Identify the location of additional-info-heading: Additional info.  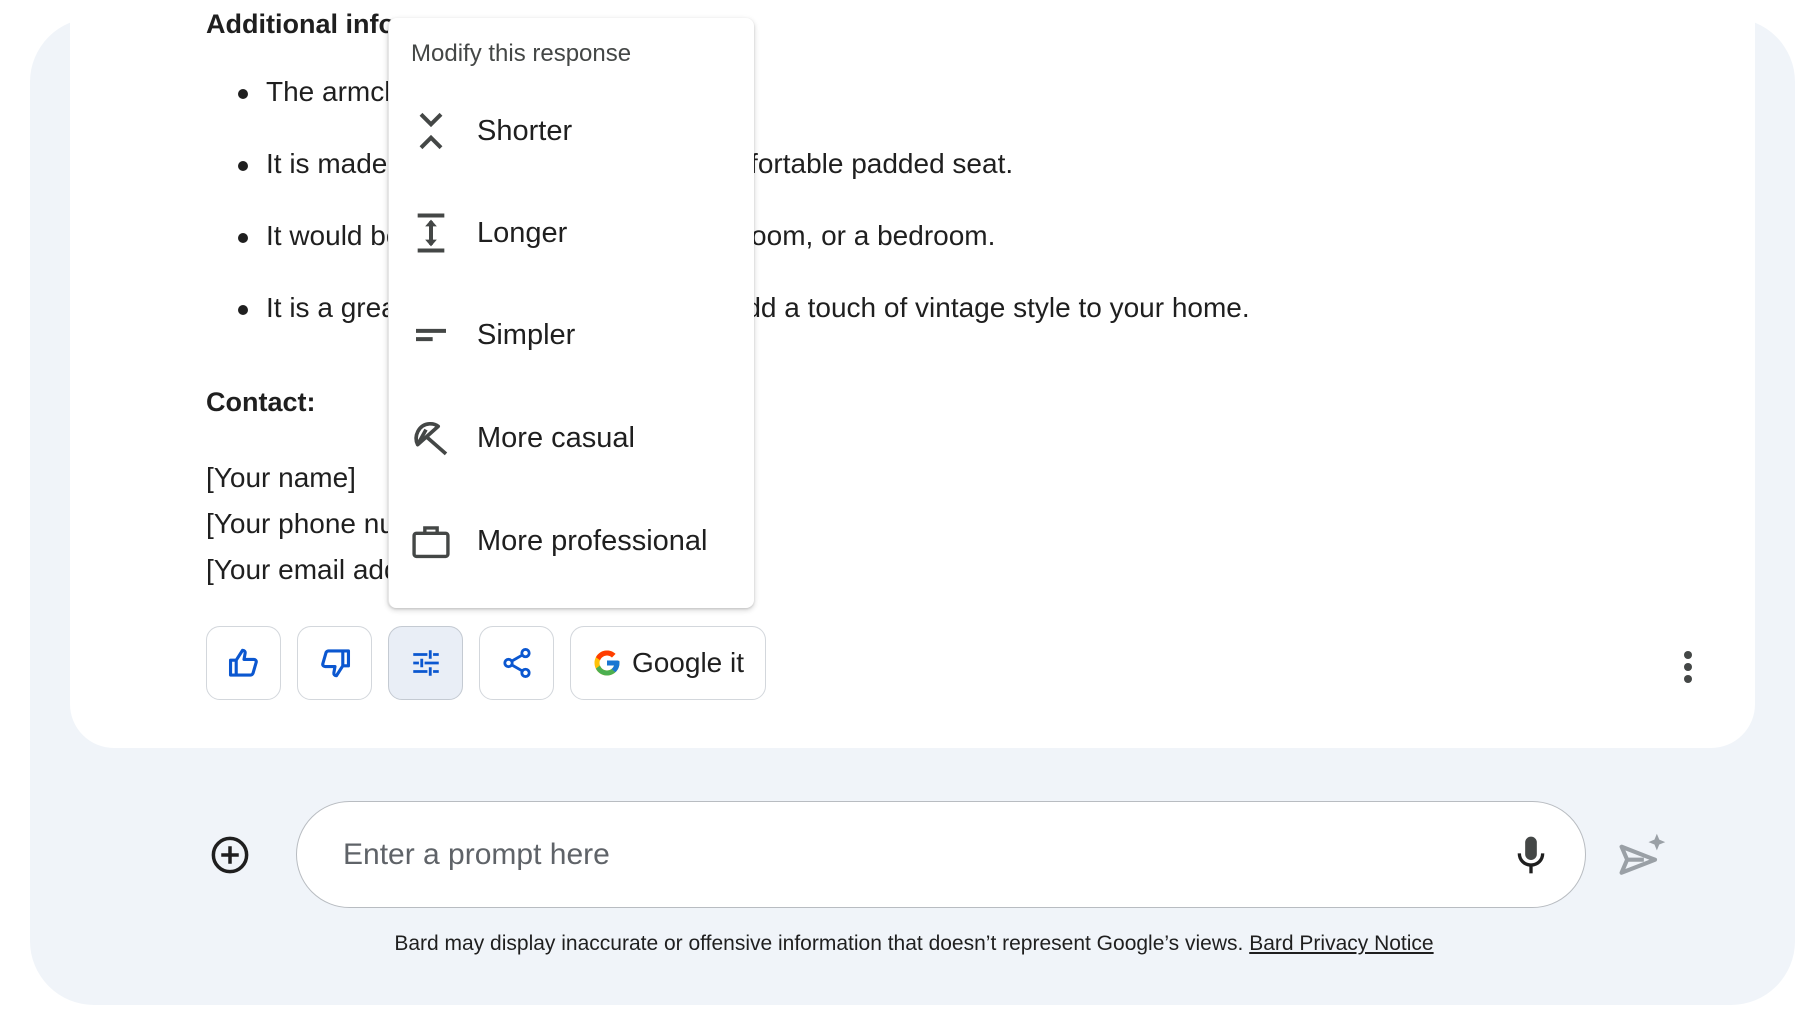
(300, 24).